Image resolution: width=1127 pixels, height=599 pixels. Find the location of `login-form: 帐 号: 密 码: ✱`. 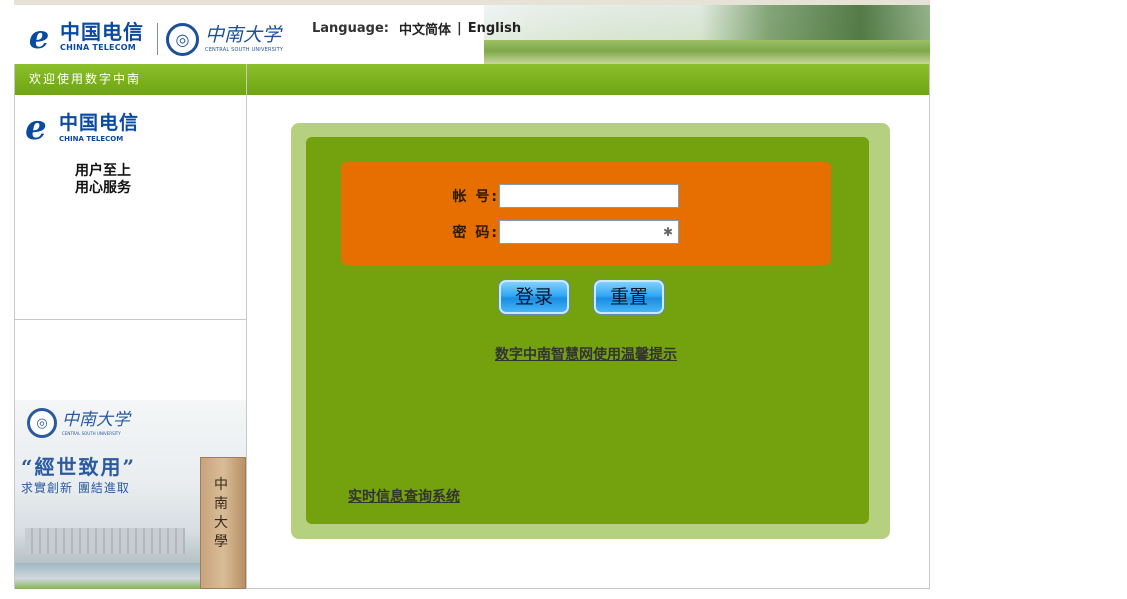

login-form: 帐 号: 密 码: ✱ is located at coordinates (586, 213).